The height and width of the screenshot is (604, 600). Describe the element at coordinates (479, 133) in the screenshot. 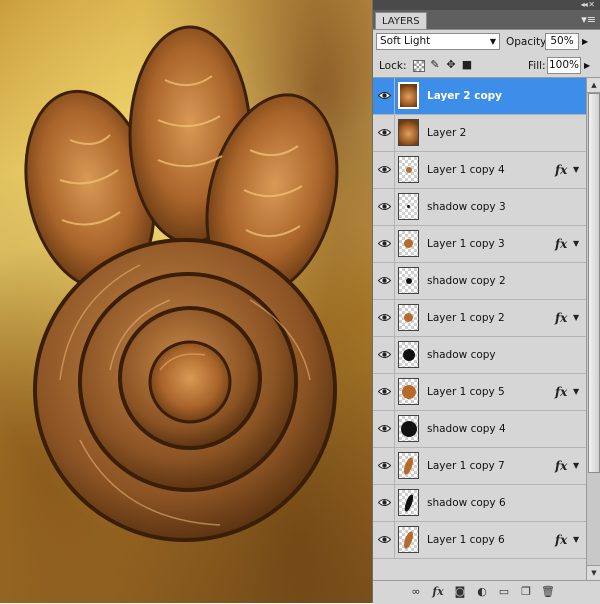

I see `layer-row: Layer 2` at that location.